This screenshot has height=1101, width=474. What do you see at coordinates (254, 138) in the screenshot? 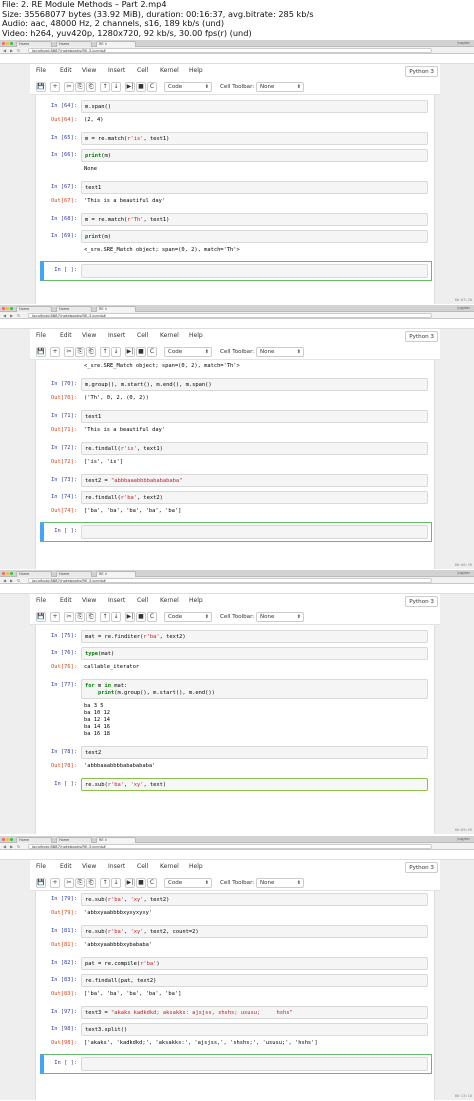
I see `code-cell: m = re.match(r'is', text1)` at bounding box center [254, 138].